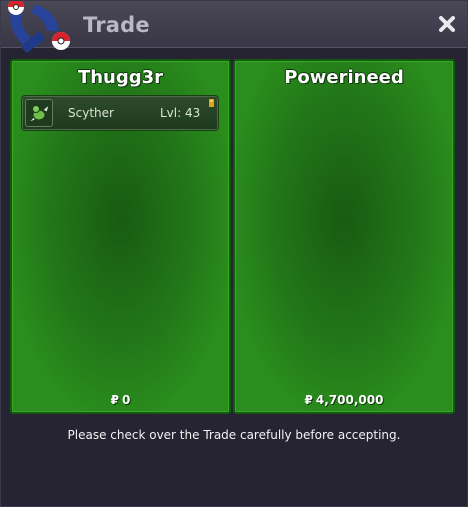 The height and width of the screenshot is (507, 468). Describe the element at coordinates (344, 77) in the screenshot. I see `their-player-name: Powerineed` at that location.